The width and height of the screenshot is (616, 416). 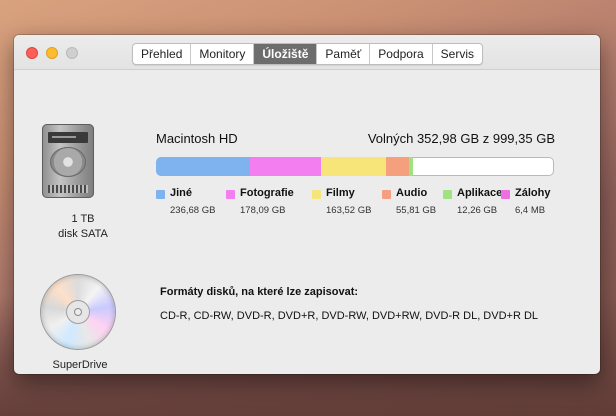 I want to click on legend-size: 12,26 GB, so click(x=477, y=210).